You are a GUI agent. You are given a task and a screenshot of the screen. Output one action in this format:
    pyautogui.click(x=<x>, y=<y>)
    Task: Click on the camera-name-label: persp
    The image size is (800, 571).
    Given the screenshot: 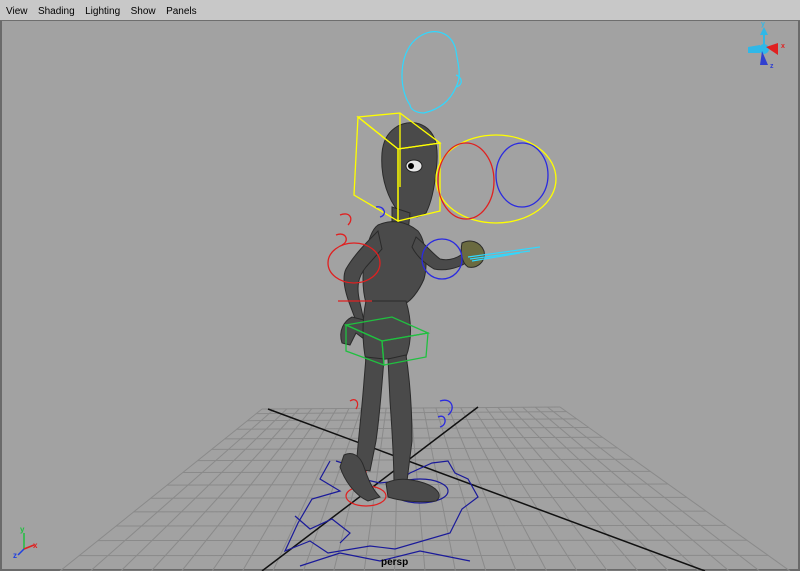 What is the action you would take?
    pyautogui.click(x=395, y=562)
    